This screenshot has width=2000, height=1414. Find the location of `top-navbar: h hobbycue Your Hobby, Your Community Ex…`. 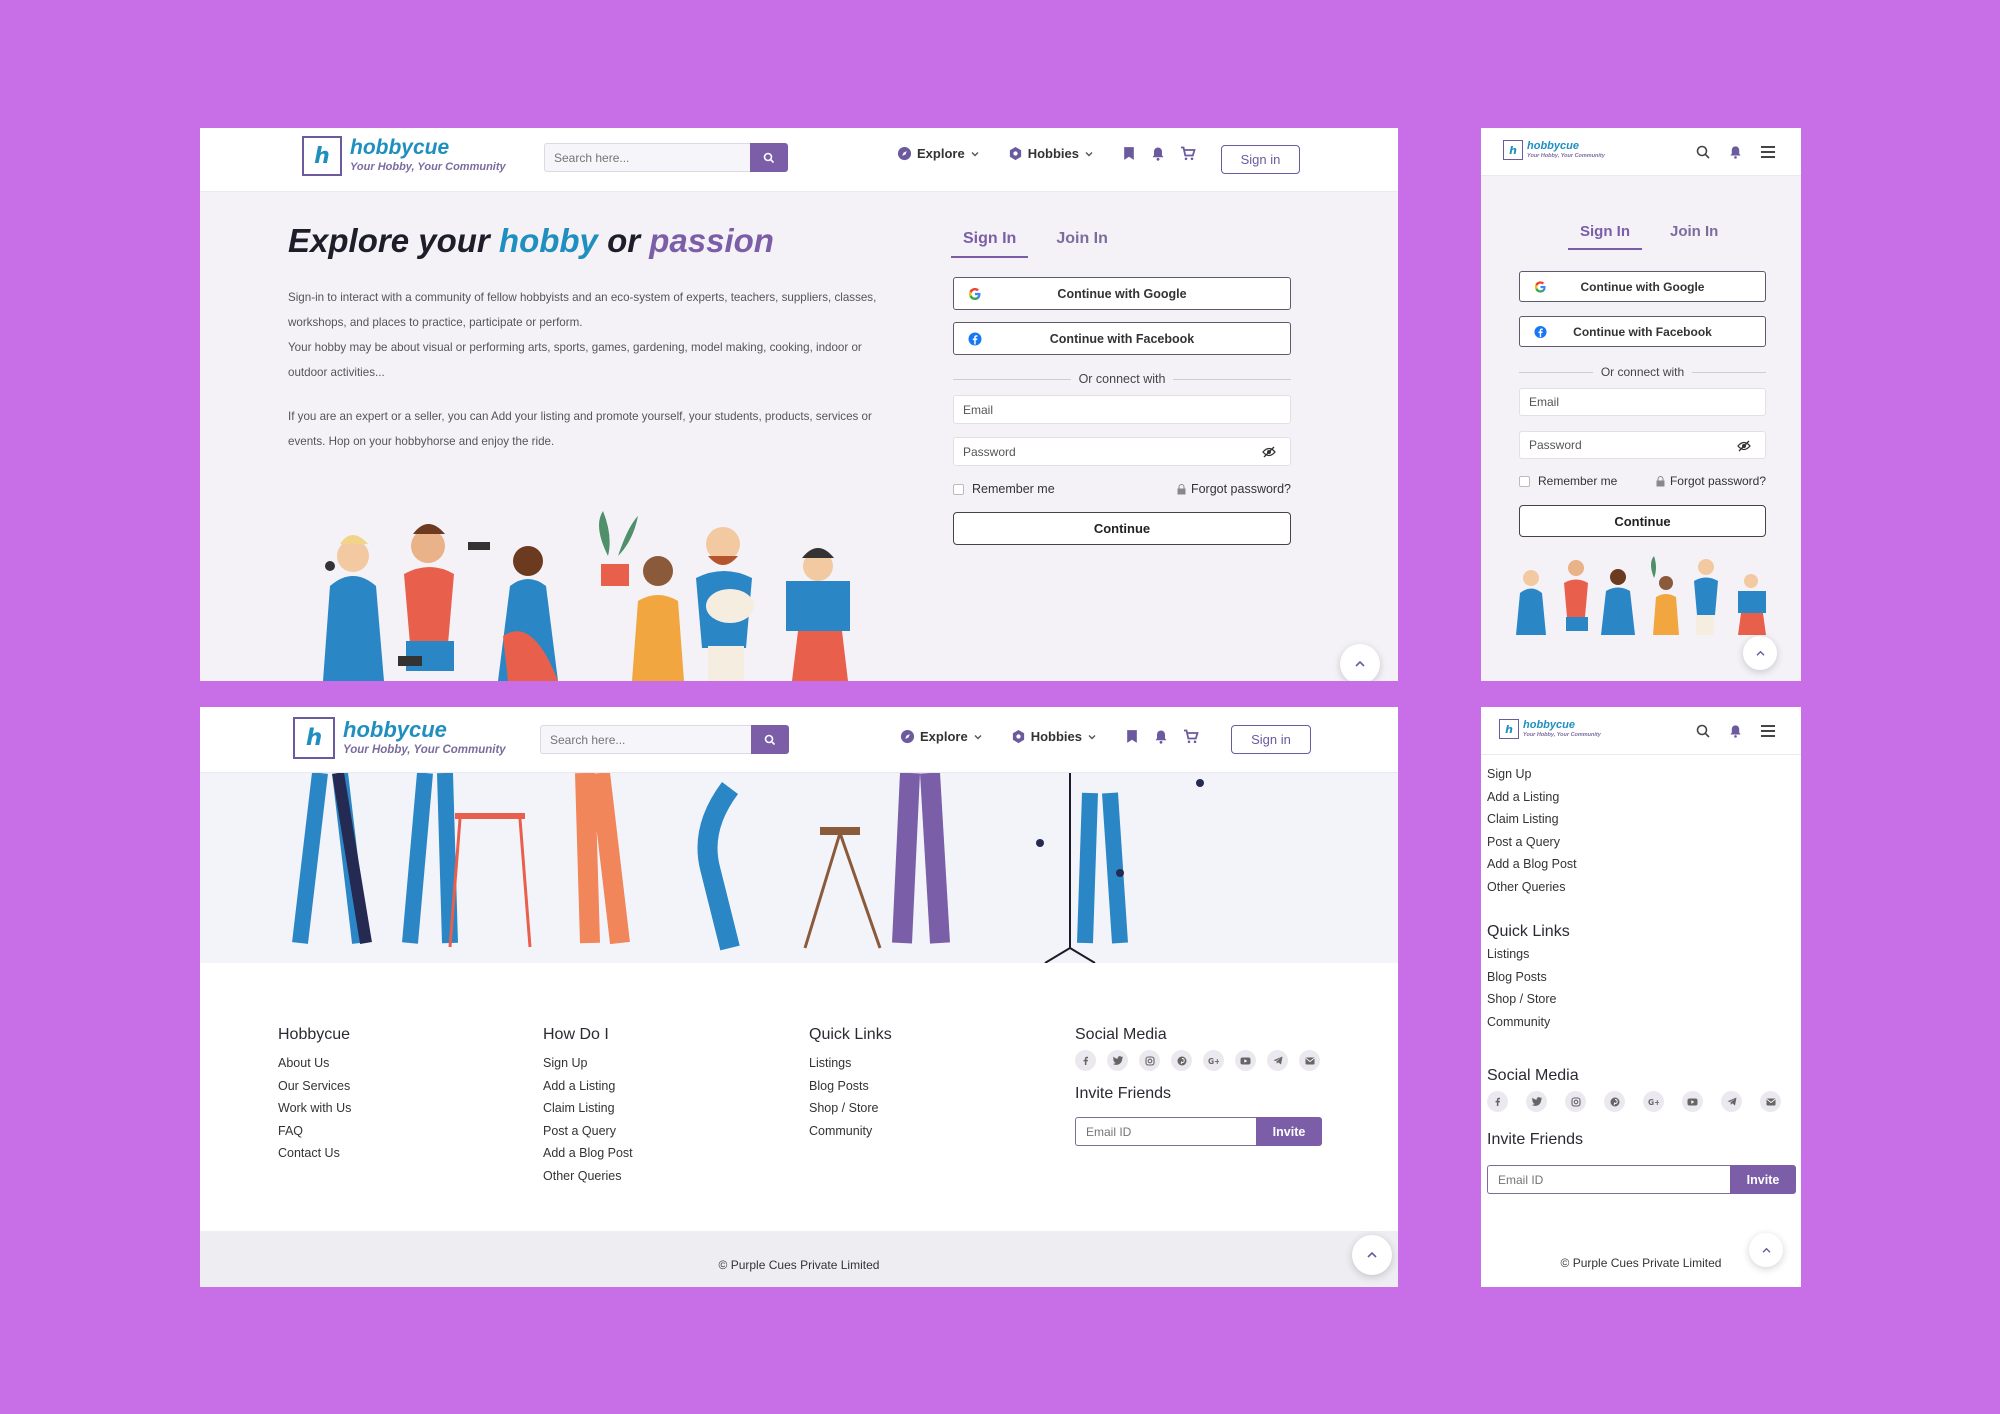

top-navbar: h hobbycue Your Hobby, Your Community Ex… is located at coordinates (799, 740).